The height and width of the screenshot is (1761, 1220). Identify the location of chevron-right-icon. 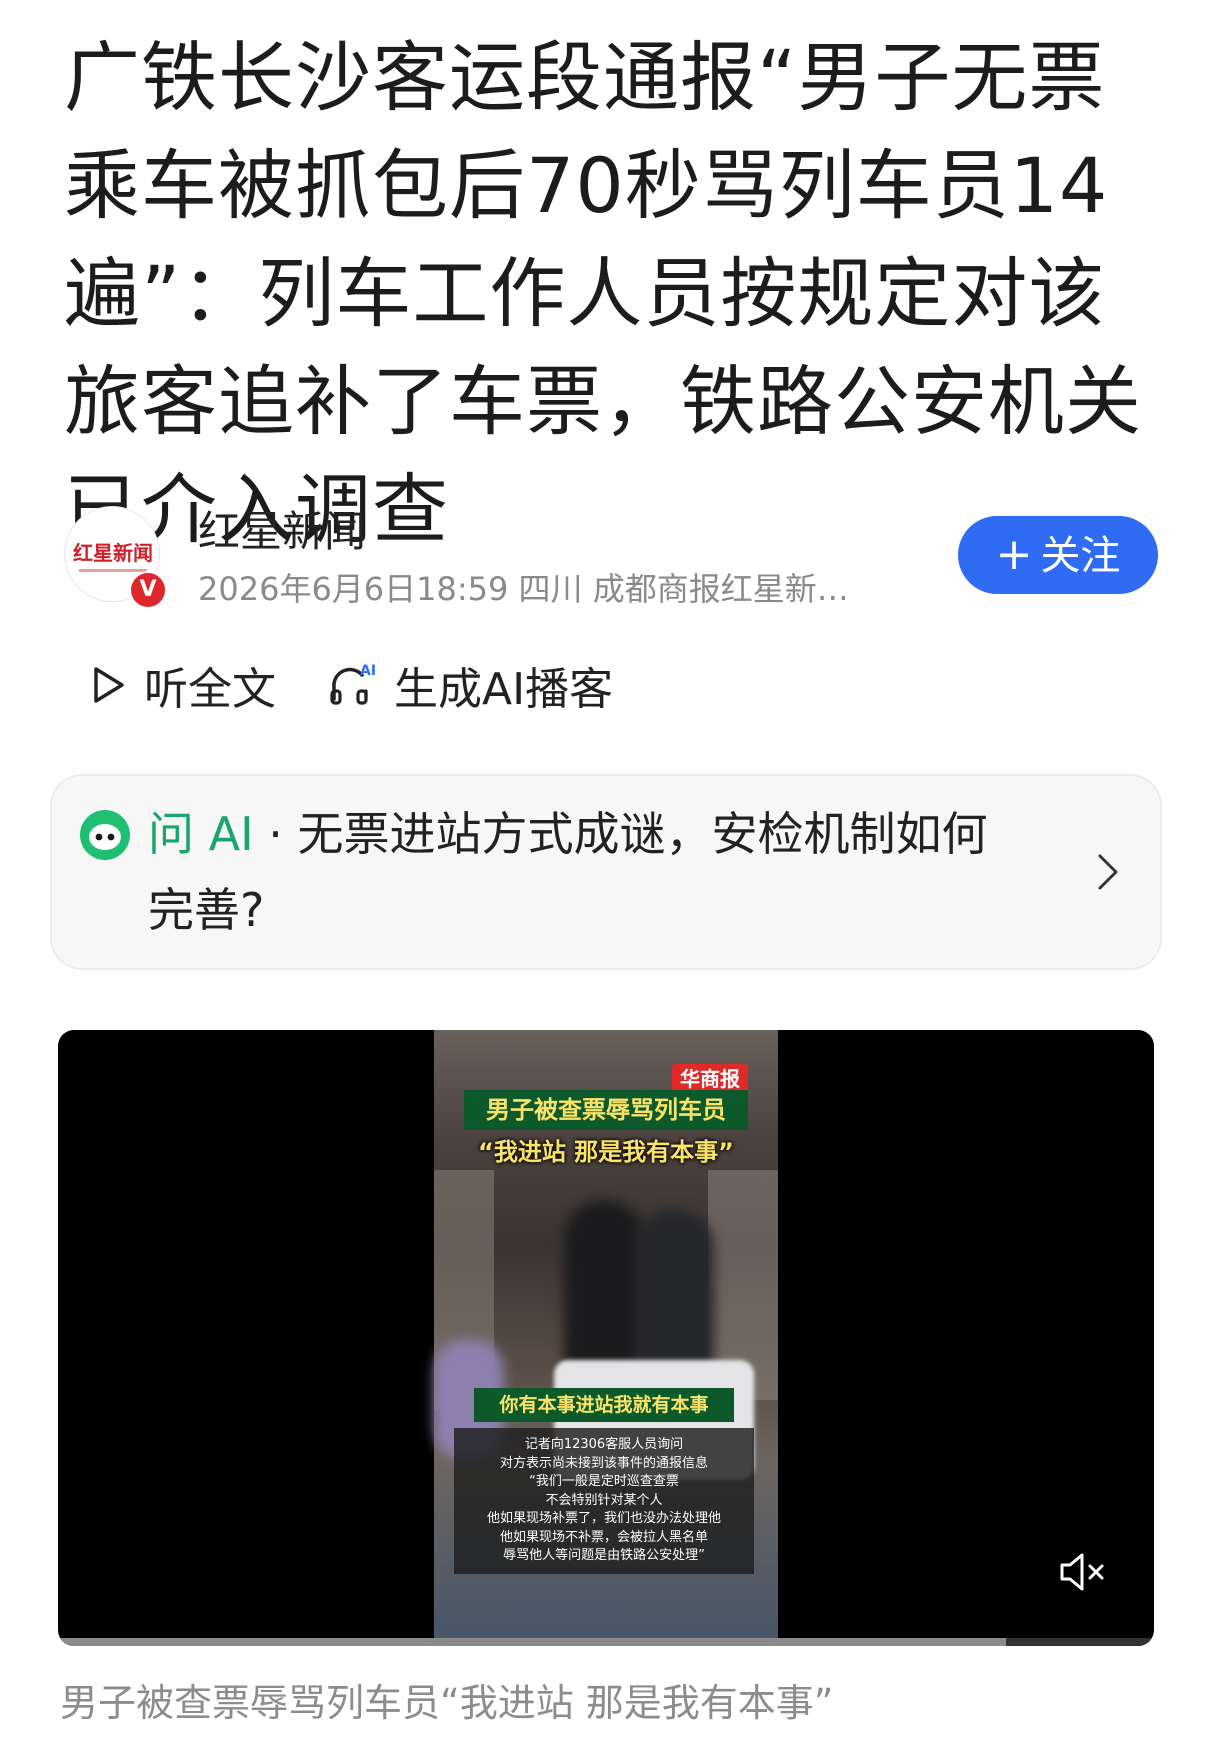
(1108, 872).